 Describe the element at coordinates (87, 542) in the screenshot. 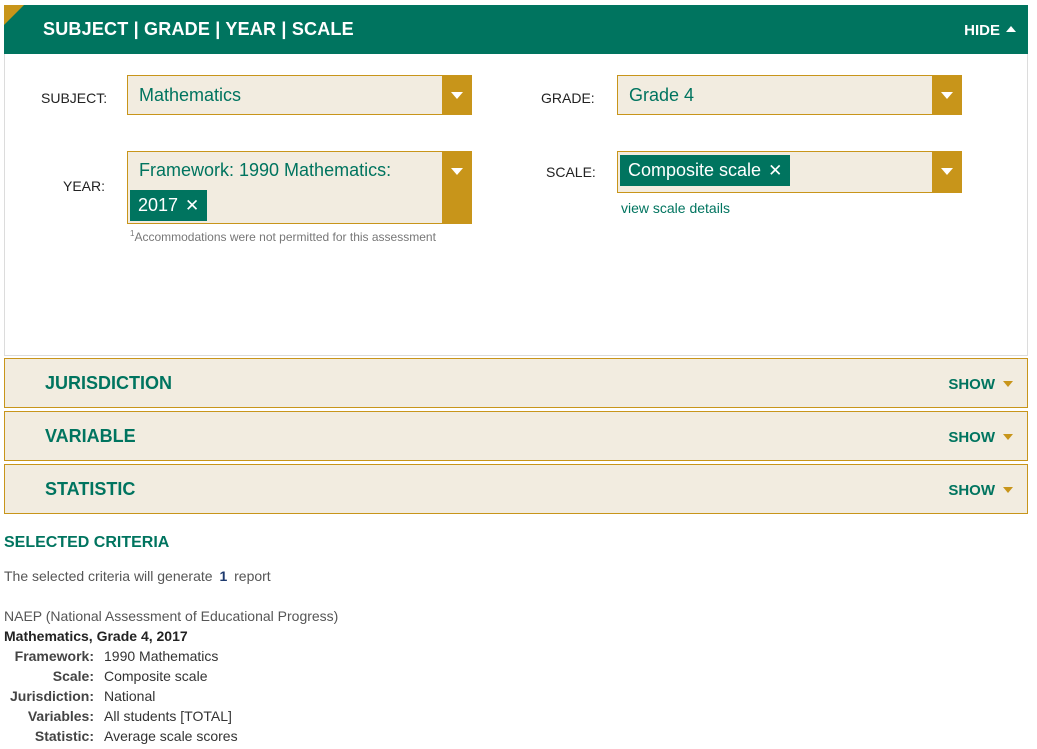

I see `selected-criteria-title: SELECTED CRITERIA` at that location.